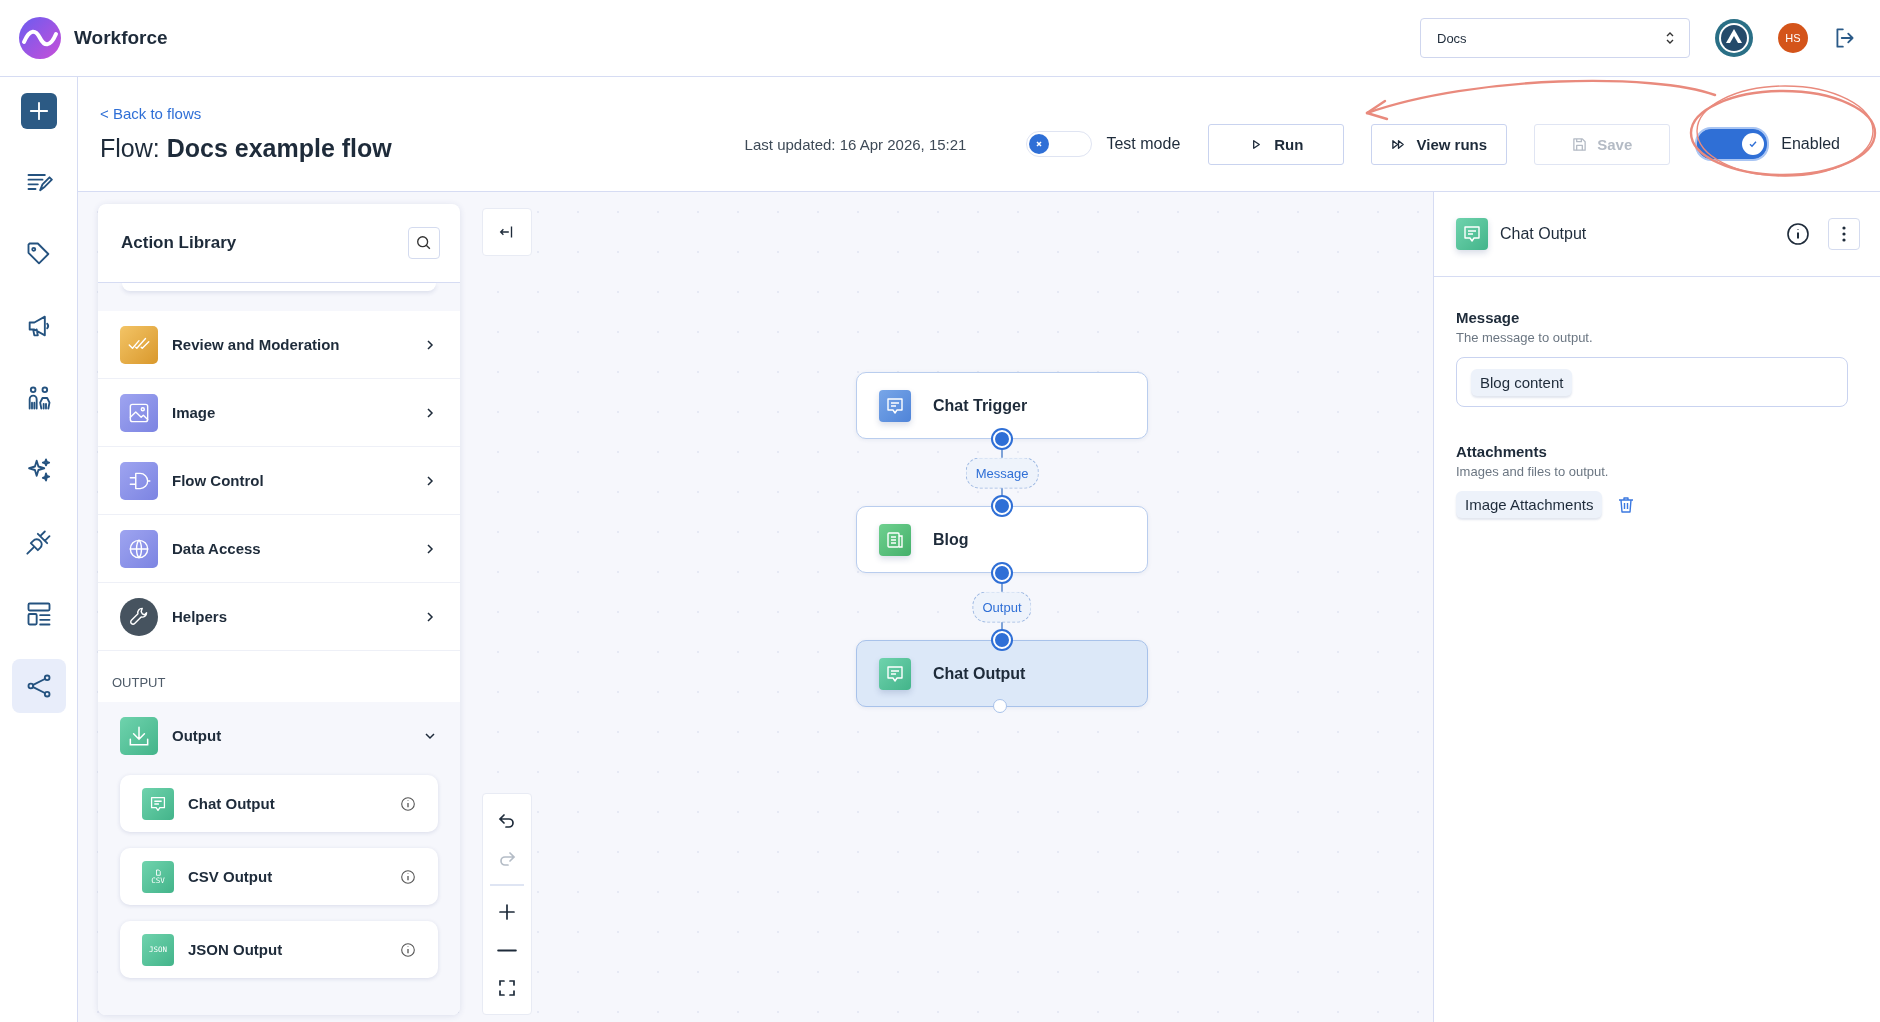 This screenshot has height=1022, width=1880. I want to click on category-item: Image, so click(279, 413).